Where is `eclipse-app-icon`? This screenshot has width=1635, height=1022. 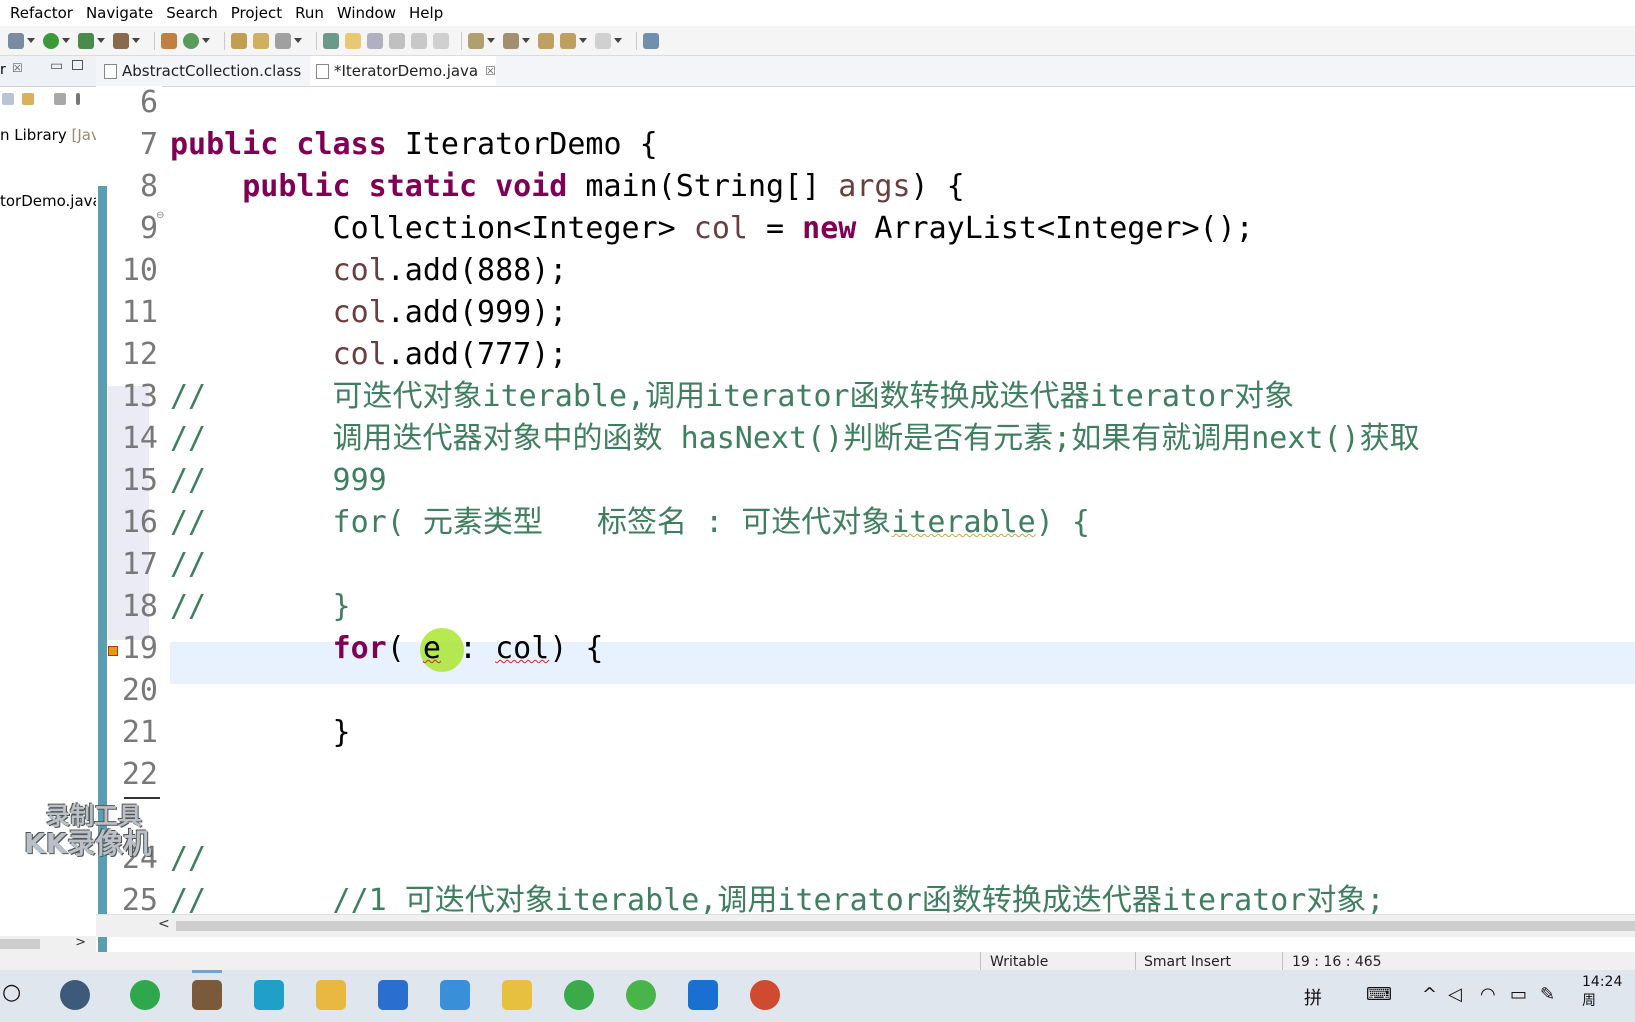 eclipse-app-icon is located at coordinates (269, 995).